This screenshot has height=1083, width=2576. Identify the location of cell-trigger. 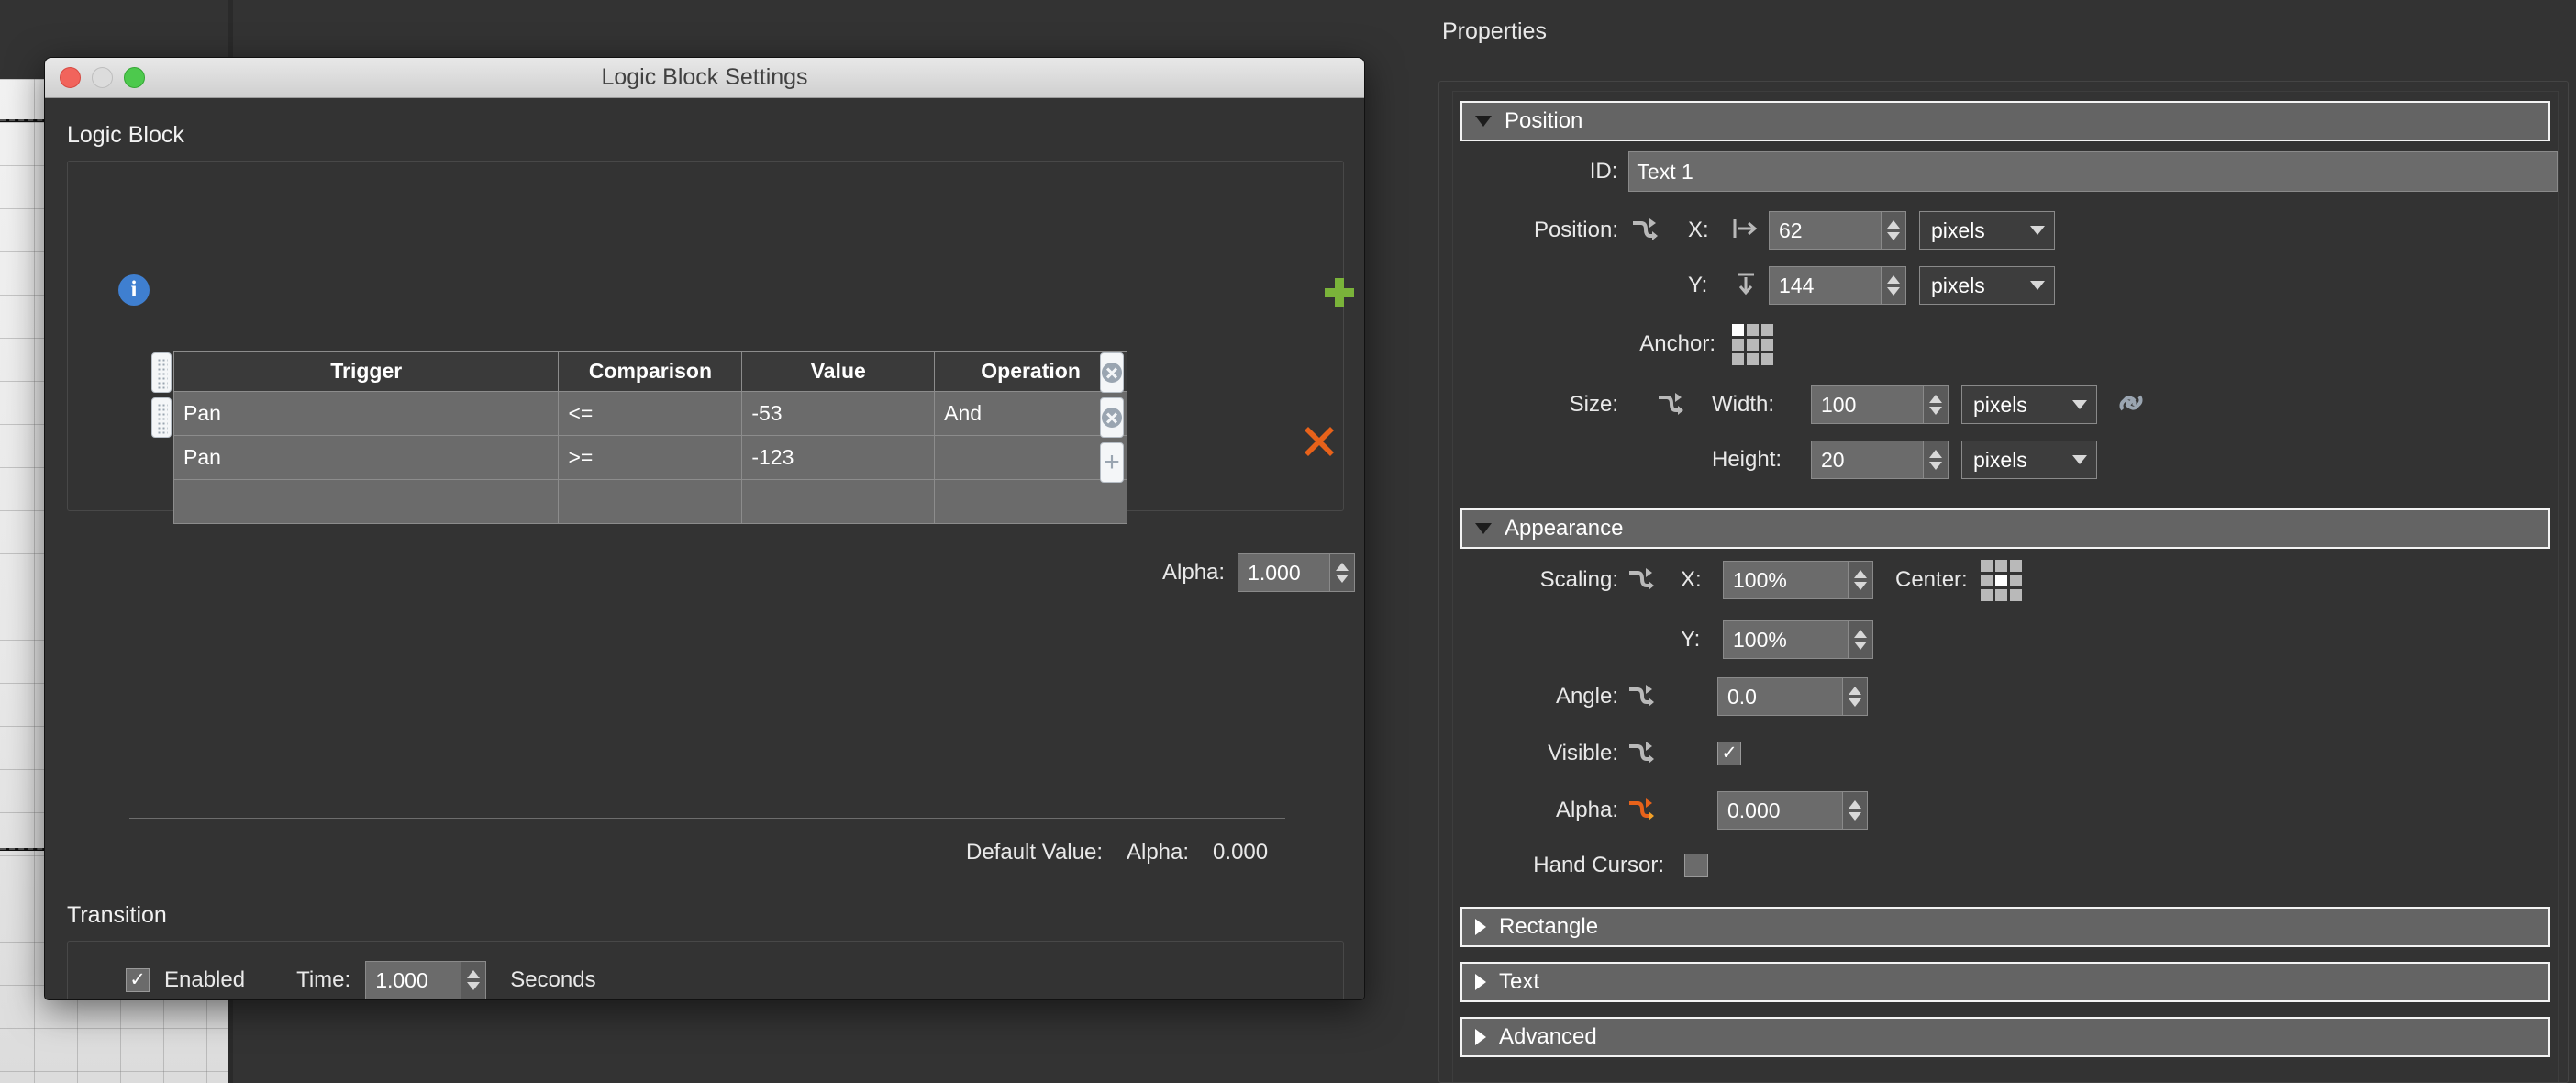
(366, 502).